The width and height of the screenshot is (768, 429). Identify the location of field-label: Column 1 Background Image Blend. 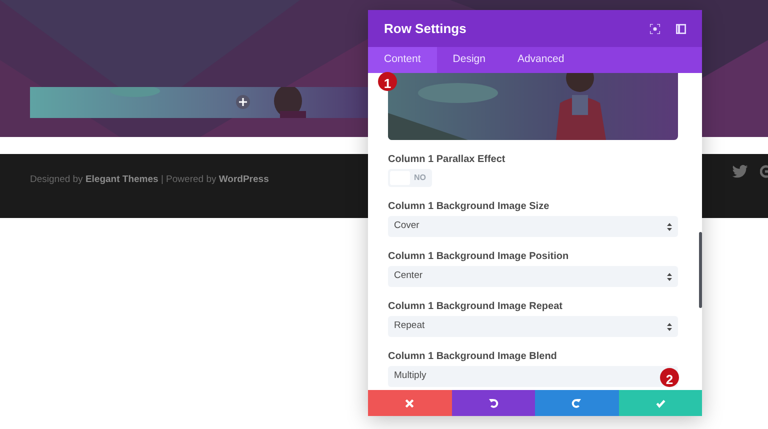
(473, 356).